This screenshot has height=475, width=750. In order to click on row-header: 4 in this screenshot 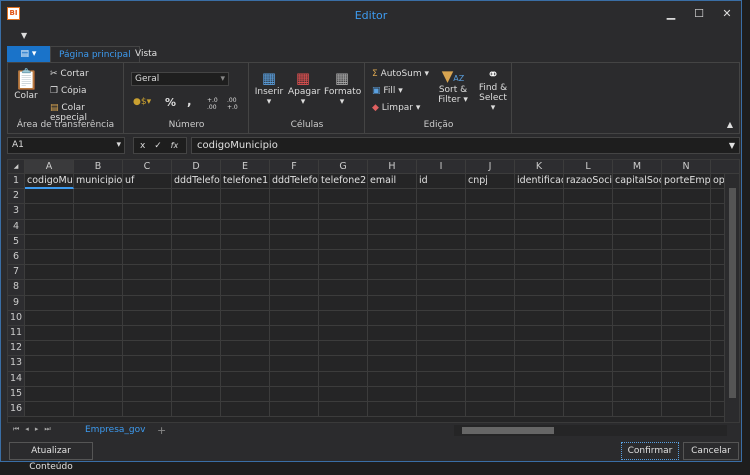, I will do `click(16, 227)`.